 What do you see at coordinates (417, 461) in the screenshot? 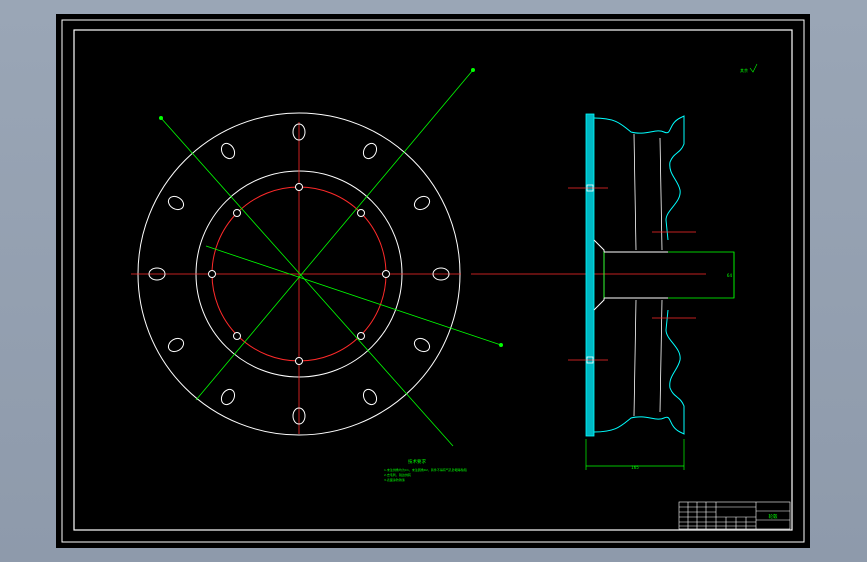
I see `tech-requirements-title: 技术要求` at bounding box center [417, 461].